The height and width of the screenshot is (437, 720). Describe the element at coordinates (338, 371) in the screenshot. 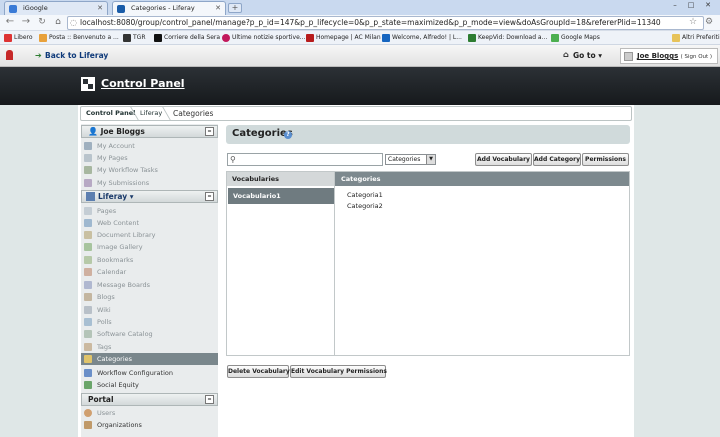

I see `edit-vocabulary-permissions-button: Edit Vocabulary Permissions` at that location.